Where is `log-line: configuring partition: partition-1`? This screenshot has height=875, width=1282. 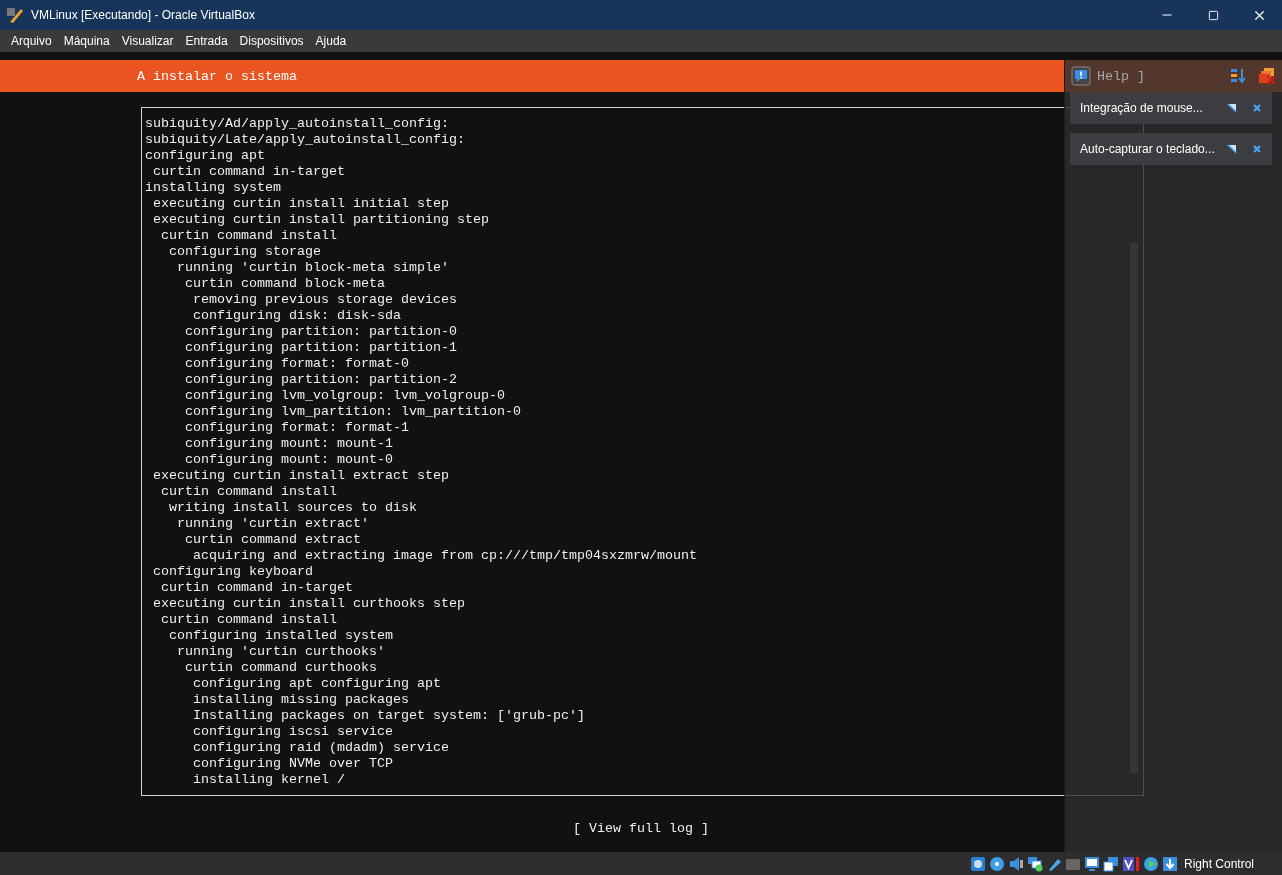
log-line: configuring partition: partition-1 is located at coordinates (320, 348).